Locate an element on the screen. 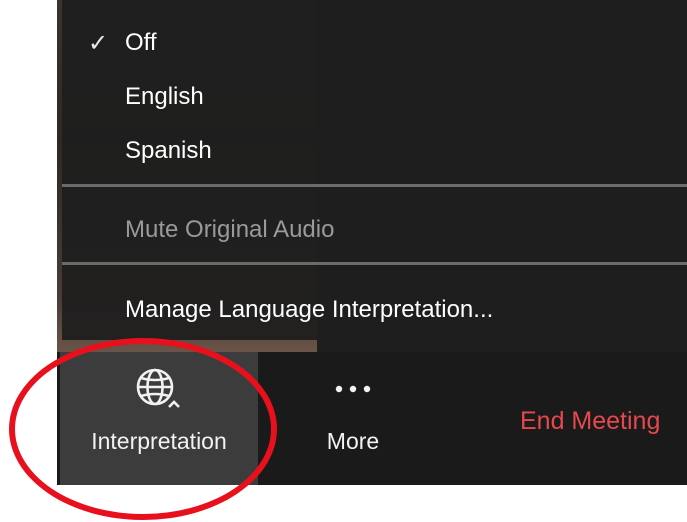 The width and height of the screenshot is (687, 522). more-label: More is located at coordinates (353, 441).